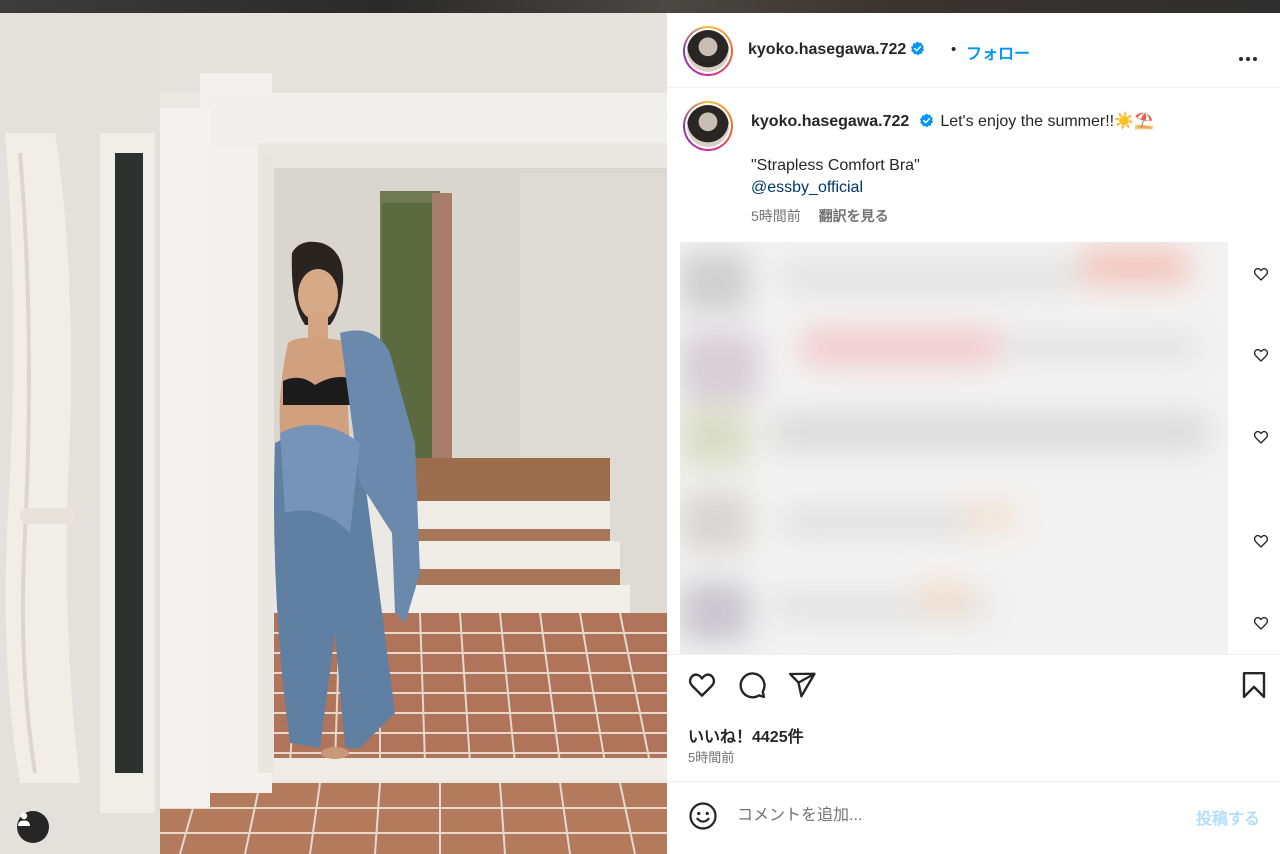 The height and width of the screenshot is (854, 1280). I want to click on more-options-icon, so click(1250, 54).